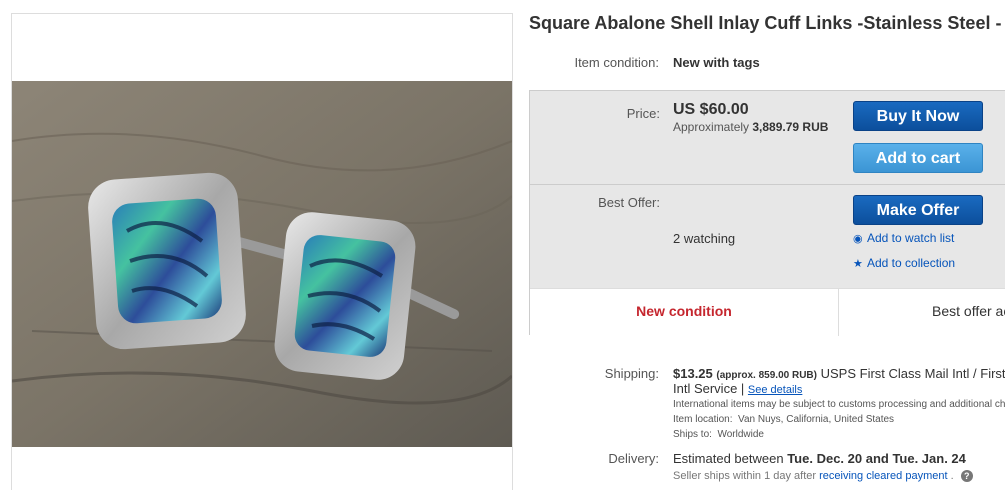 The width and height of the screenshot is (1005, 490). I want to click on add-to-cart-button: Add to cart, so click(918, 158).